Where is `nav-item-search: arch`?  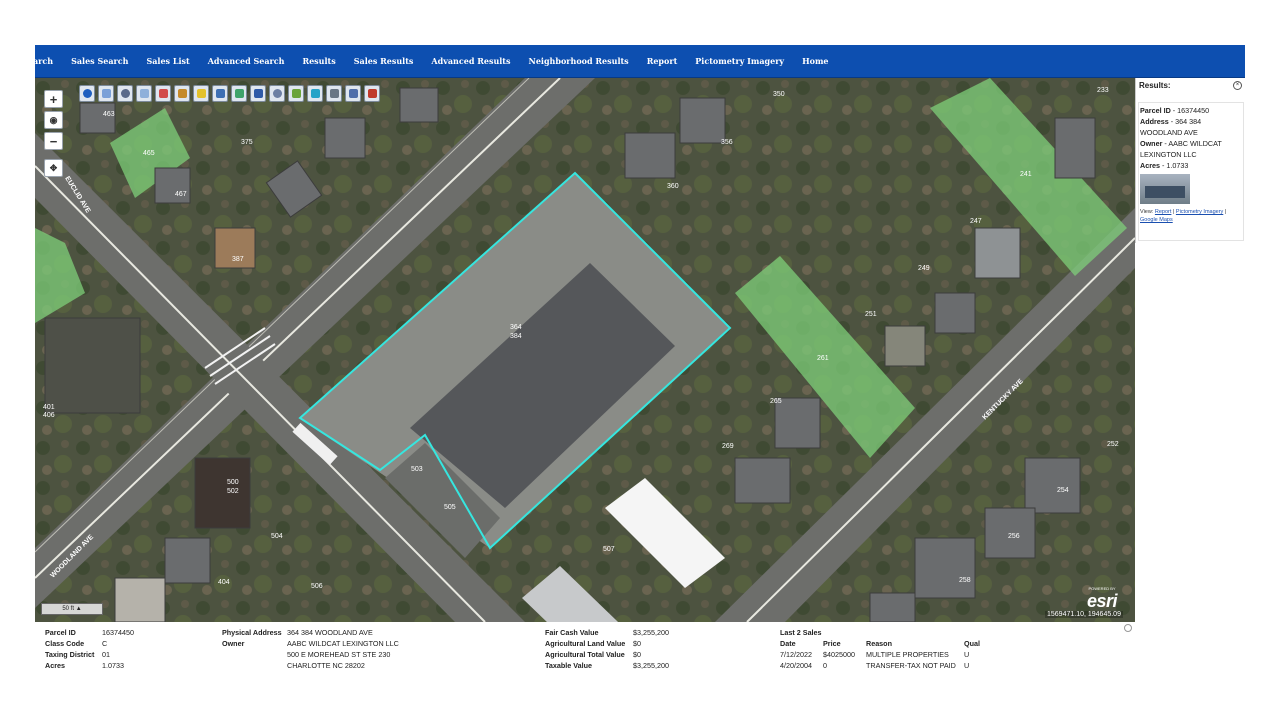
nav-item-search: arch is located at coordinates (48, 61).